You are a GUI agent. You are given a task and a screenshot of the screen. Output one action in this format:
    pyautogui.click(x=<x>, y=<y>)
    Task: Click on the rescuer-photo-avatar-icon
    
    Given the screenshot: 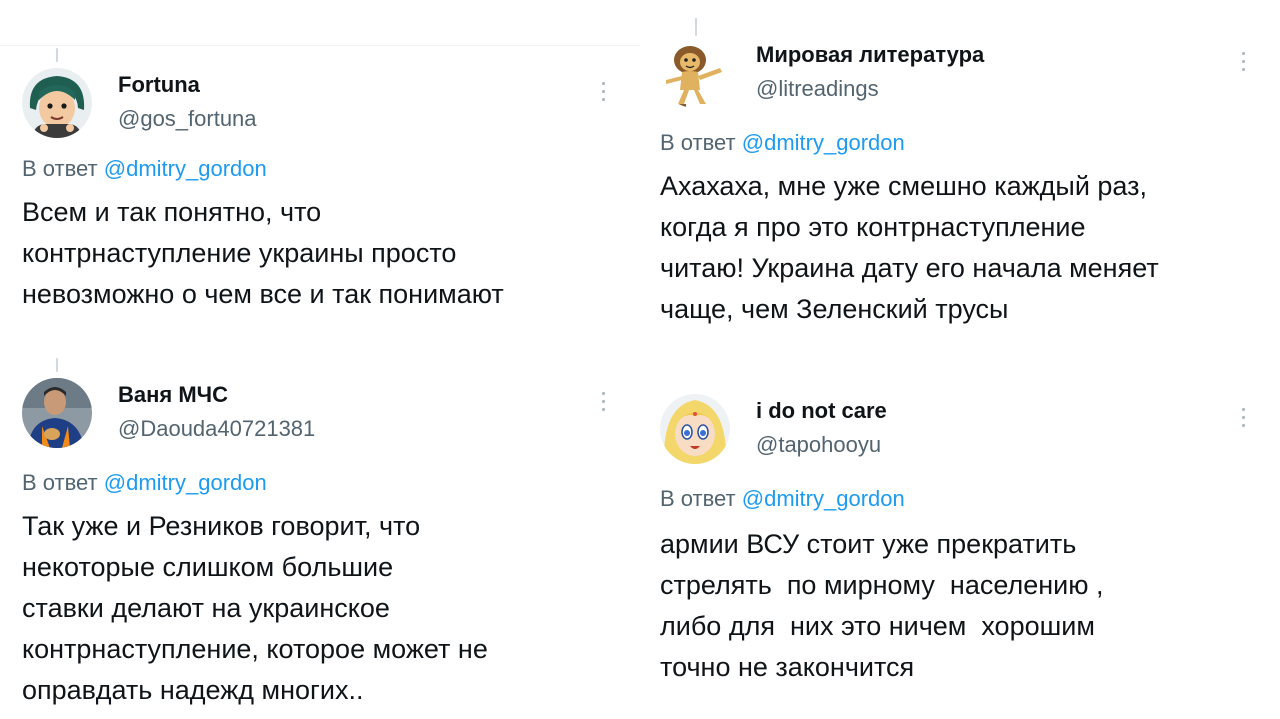 What is the action you would take?
    pyautogui.click(x=57, y=413)
    